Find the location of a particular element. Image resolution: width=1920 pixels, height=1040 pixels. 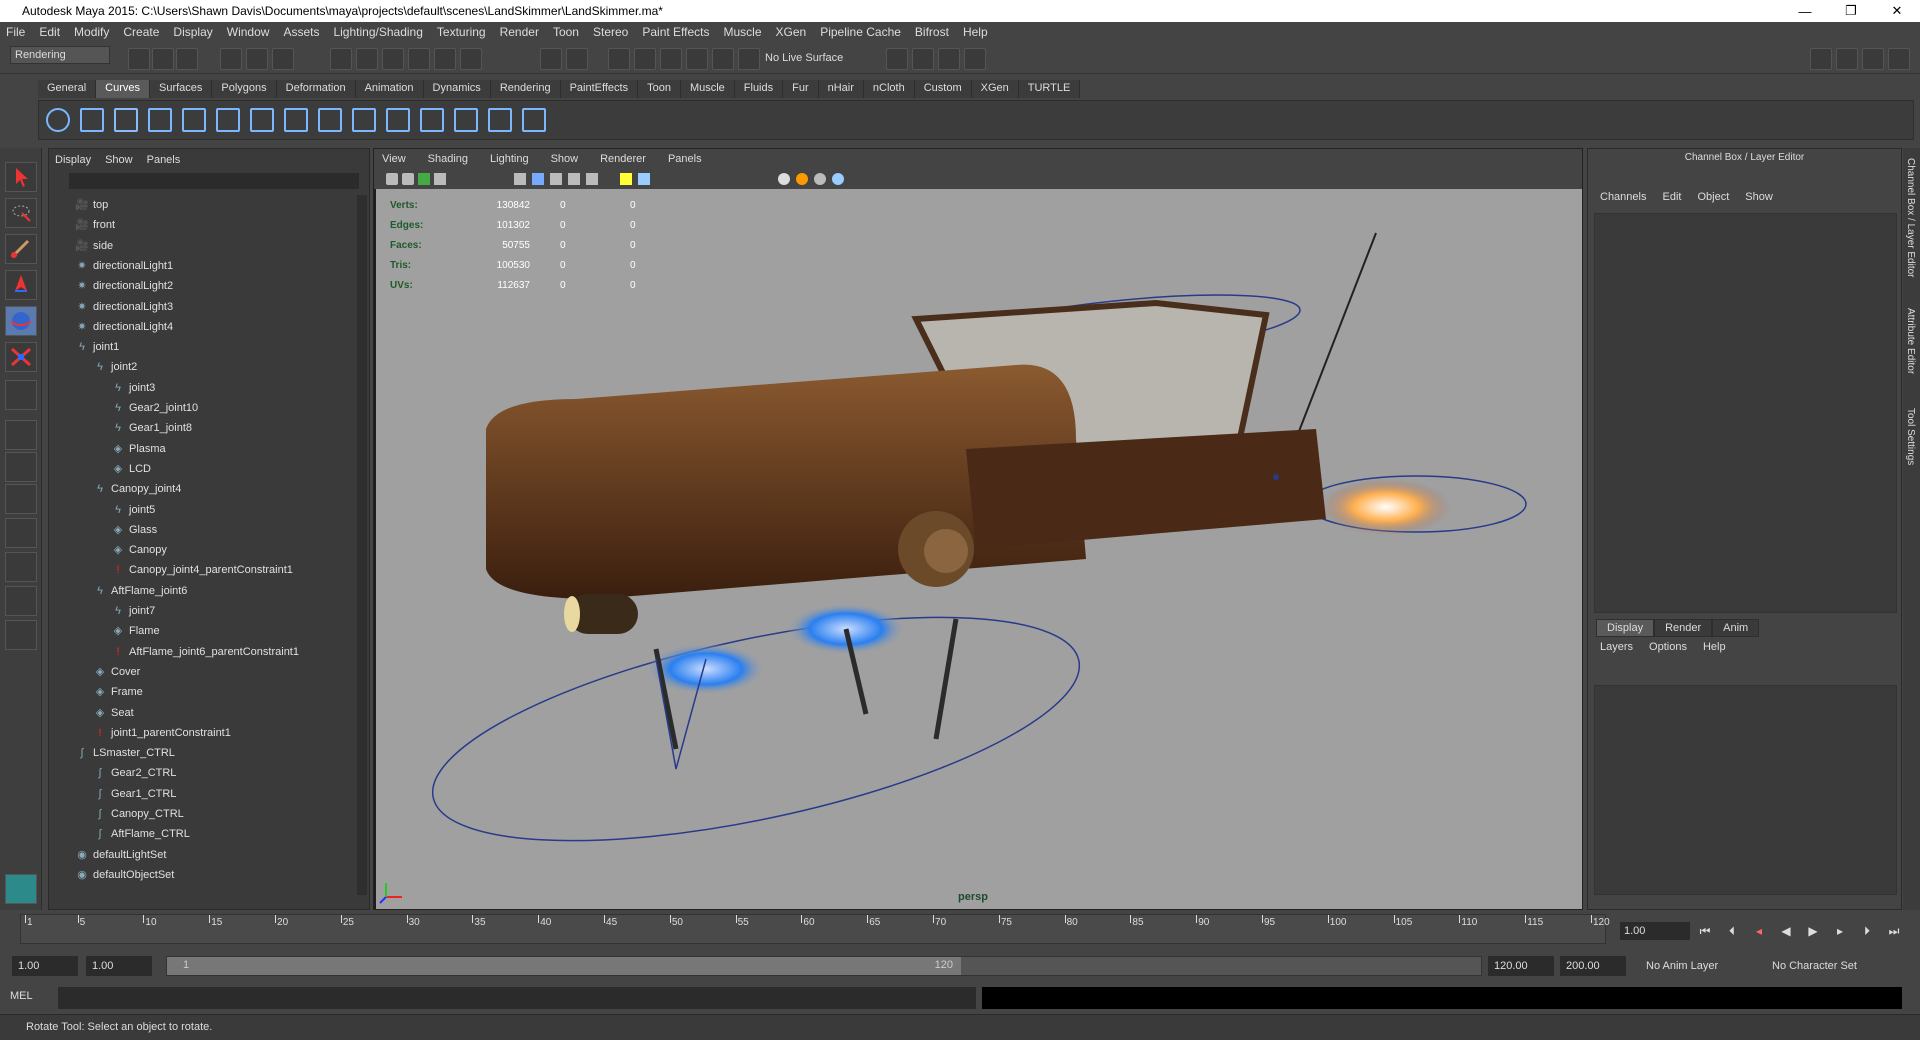

step-forward-frame-icon: ▸ is located at coordinates (1840, 931).